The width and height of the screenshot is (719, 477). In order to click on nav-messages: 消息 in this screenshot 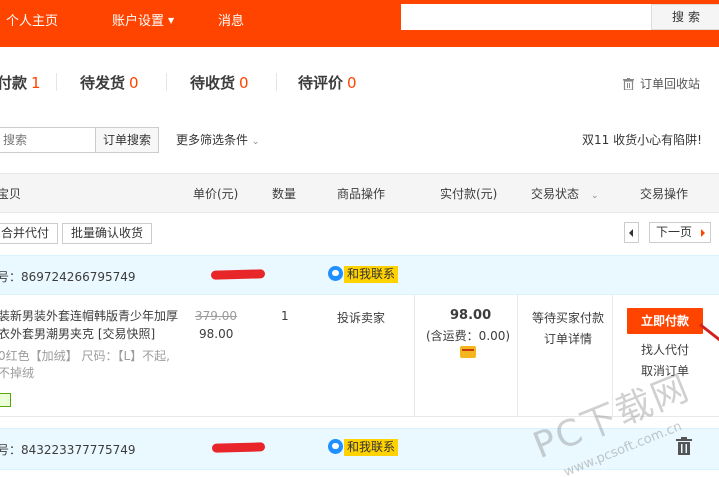, I will do `click(231, 19)`.